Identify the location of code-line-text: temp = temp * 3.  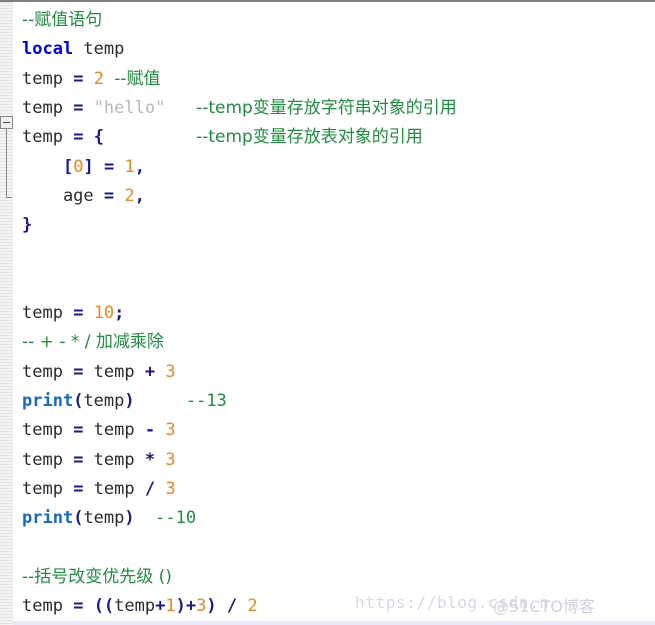
(94, 460).